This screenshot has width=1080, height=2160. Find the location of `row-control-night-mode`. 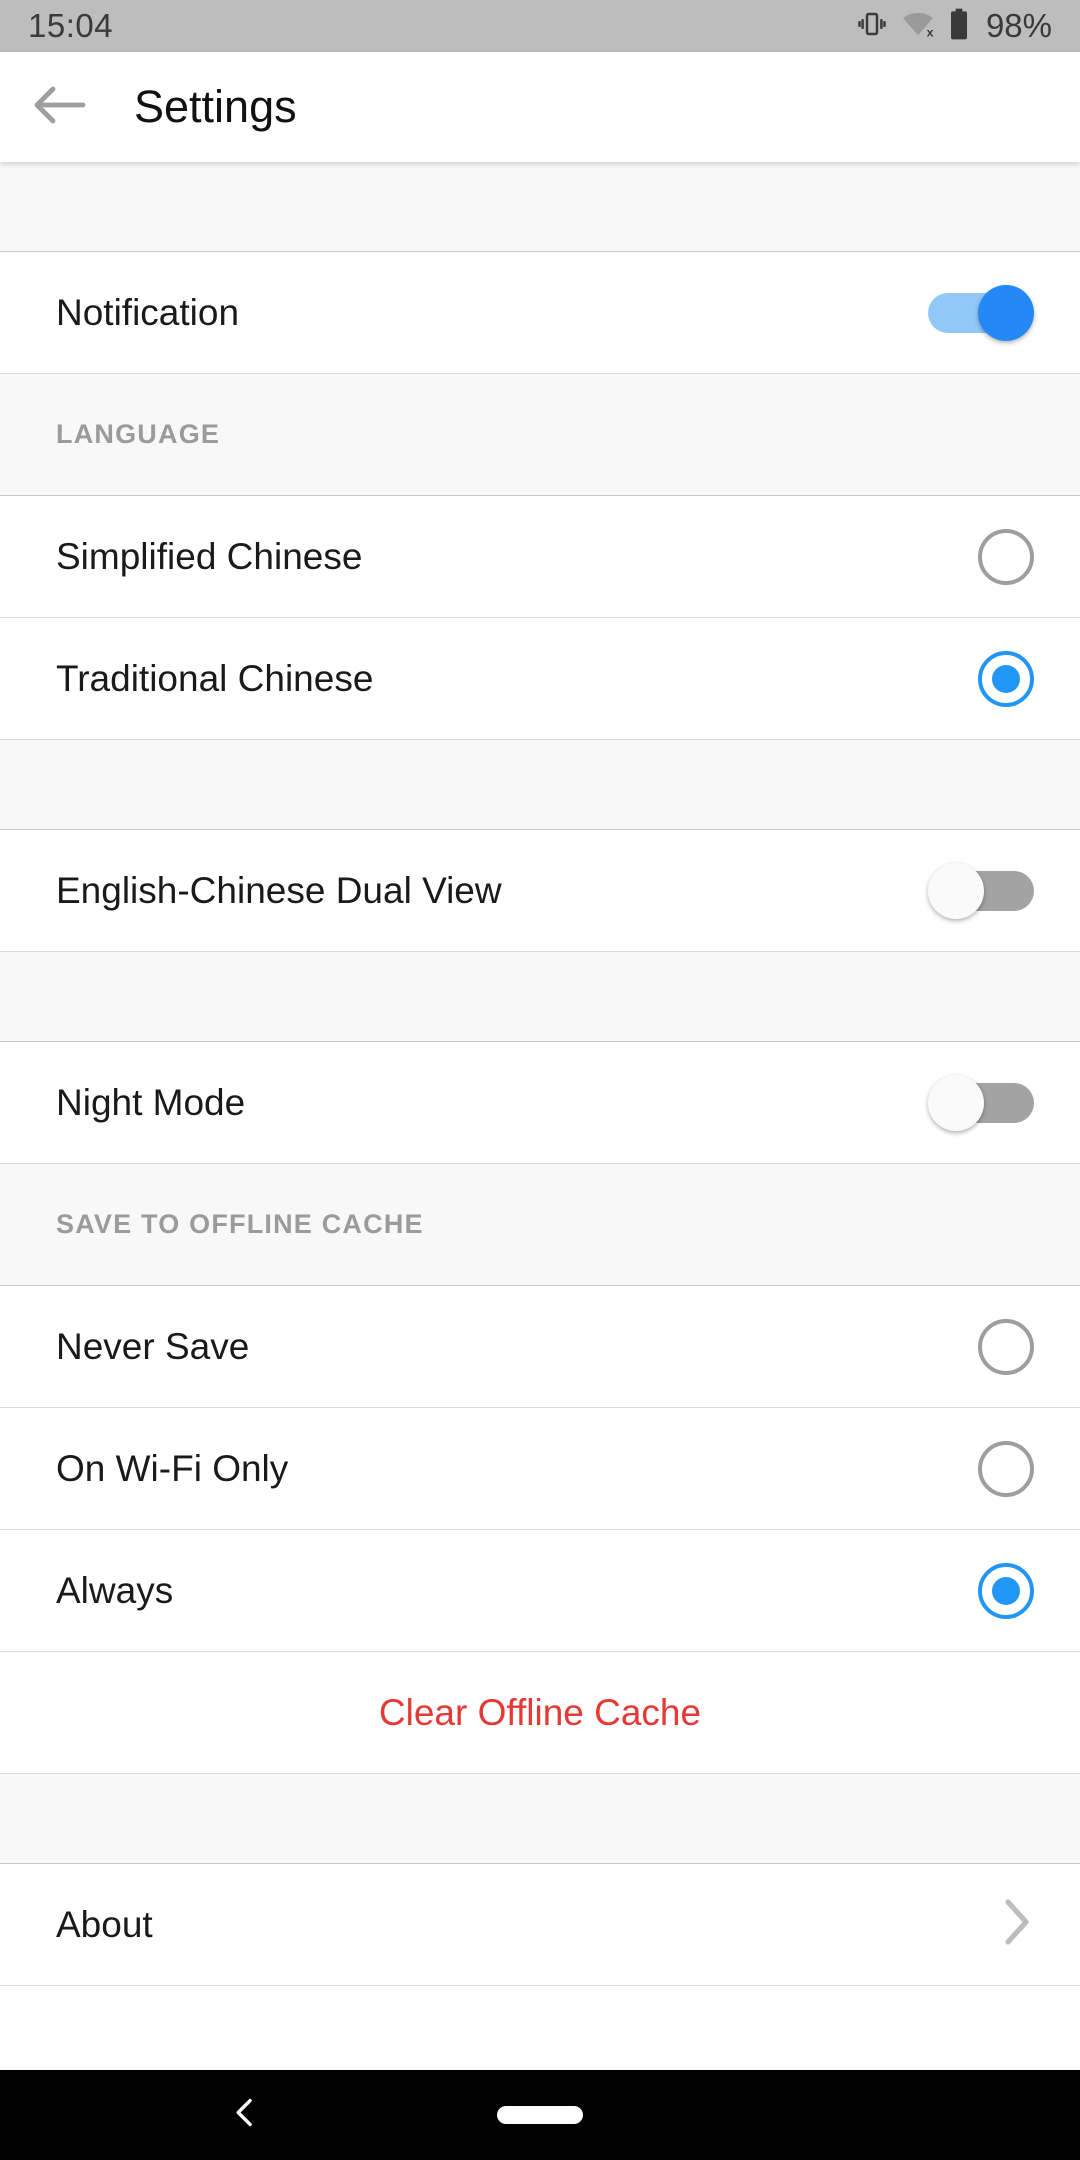

row-control-night-mode is located at coordinates (981, 1102).